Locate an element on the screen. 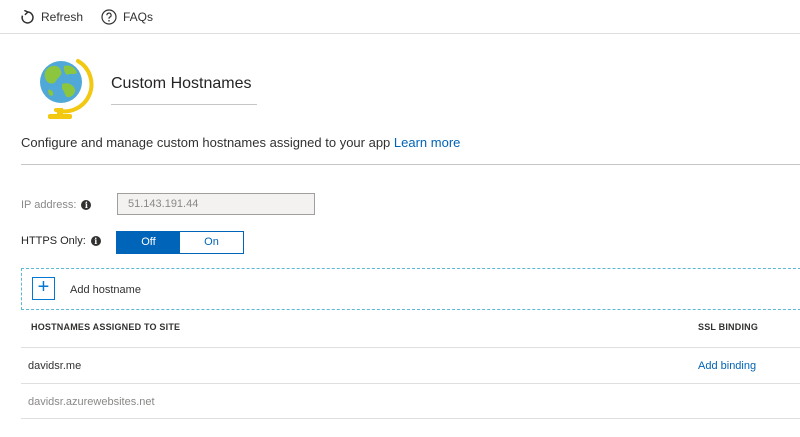 This screenshot has width=800, height=437. faqs-button: FAQs is located at coordinates (127, 17).